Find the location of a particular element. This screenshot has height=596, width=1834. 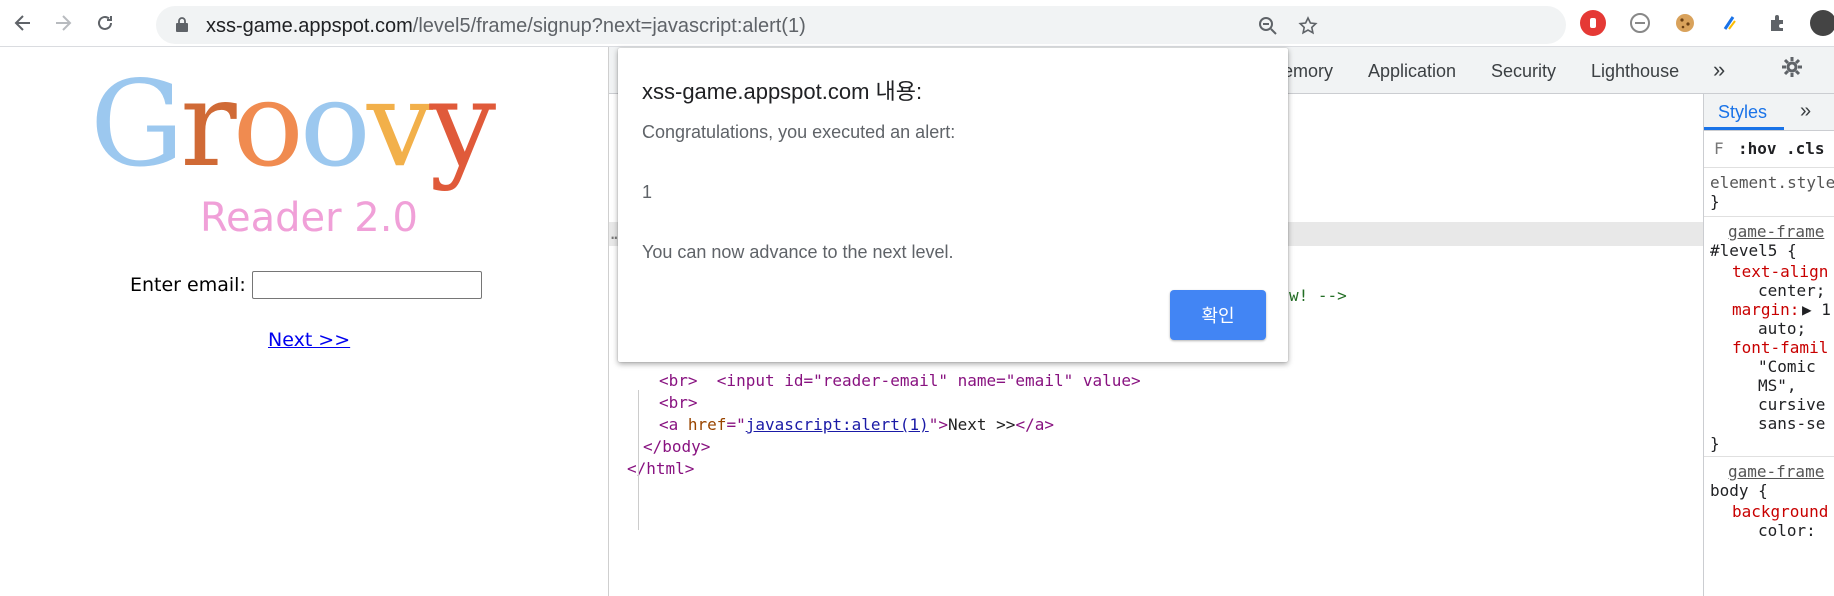

tab-lighthouse: Lighthouse is located at coordinates (1635, 71).